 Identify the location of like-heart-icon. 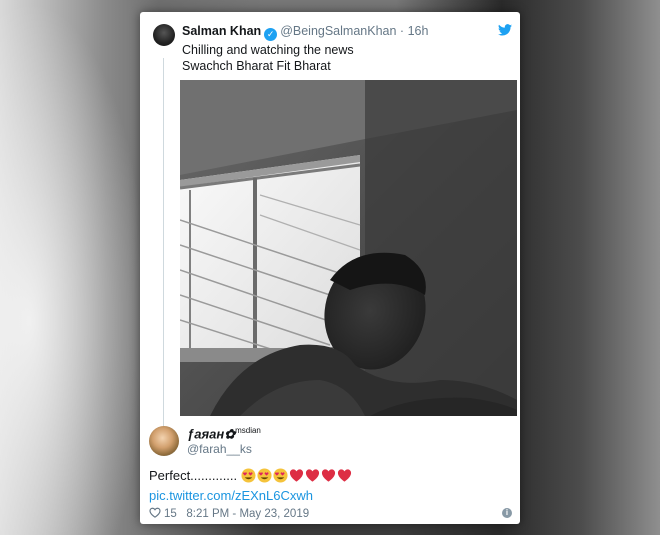
(155, 512).